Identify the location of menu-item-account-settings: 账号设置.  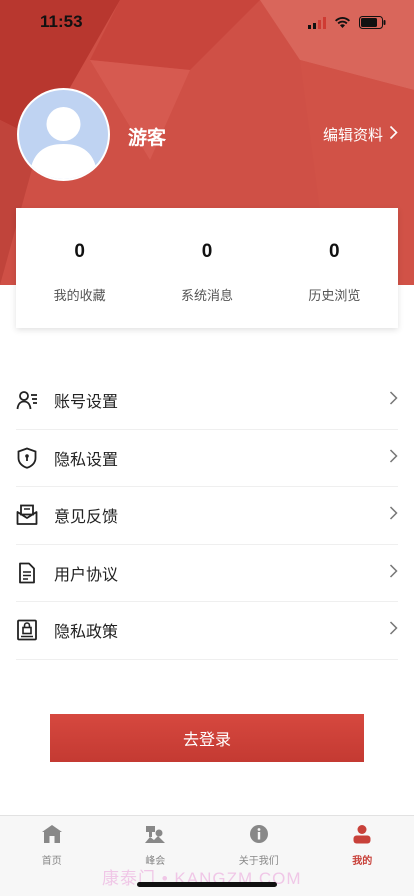
(207, 401).